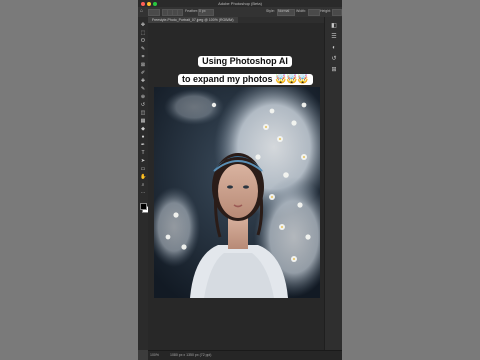  Describe the element at coordinates (245, 355) in the screenshot. I see `status-bar: 100% 1080 px x 1350 px (72 ppi)` at that location.